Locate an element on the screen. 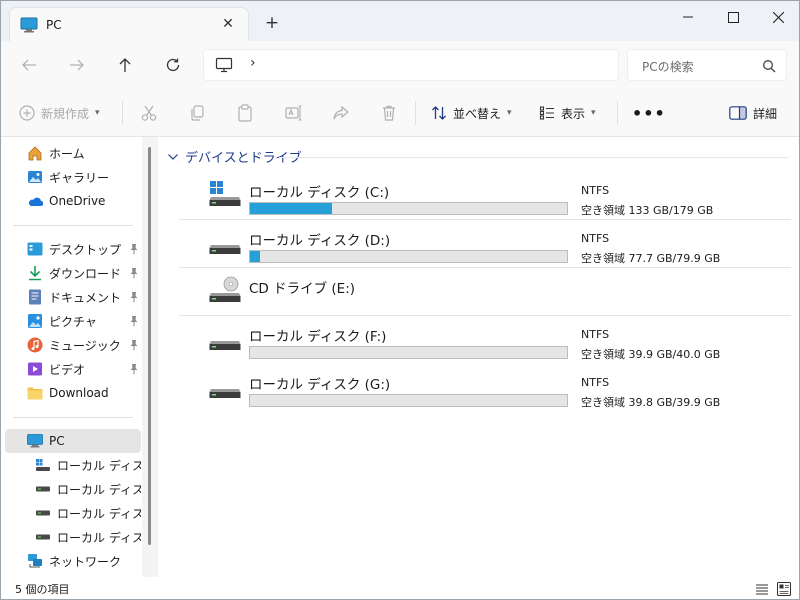 Image resolution: width=800 pixels, height=600 pixels. sidebar-item-pc: PC is located at coordinates (73, 441).